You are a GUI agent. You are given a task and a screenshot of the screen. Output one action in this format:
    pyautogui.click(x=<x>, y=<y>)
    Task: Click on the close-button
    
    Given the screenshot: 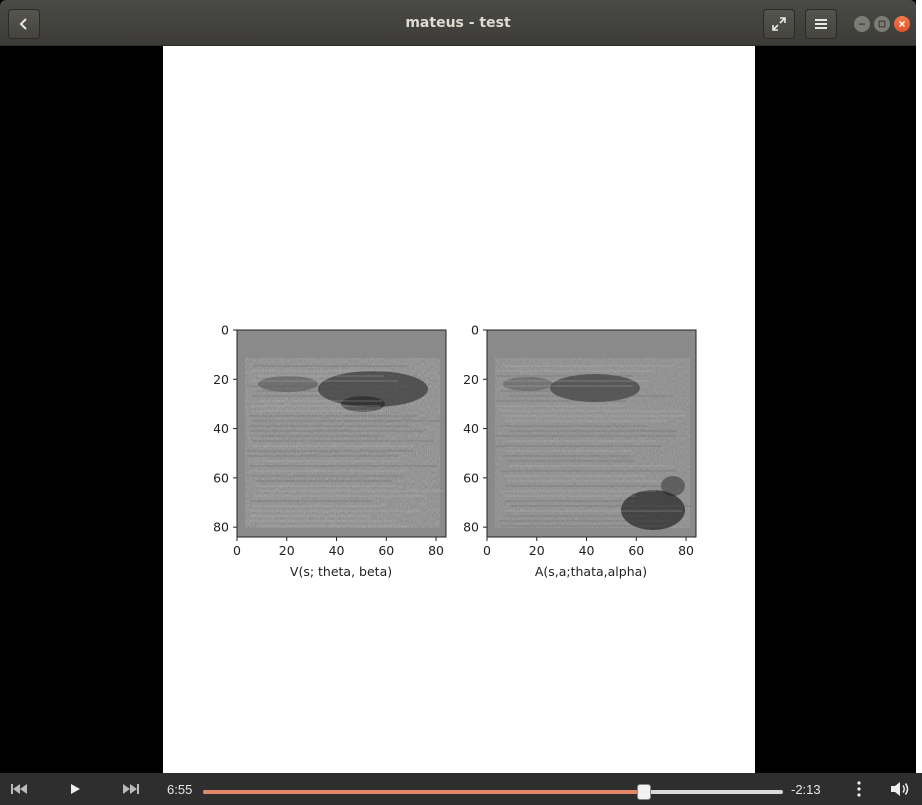 What is the action you would take?
    pyautogui.click(x=902, y=24)
    